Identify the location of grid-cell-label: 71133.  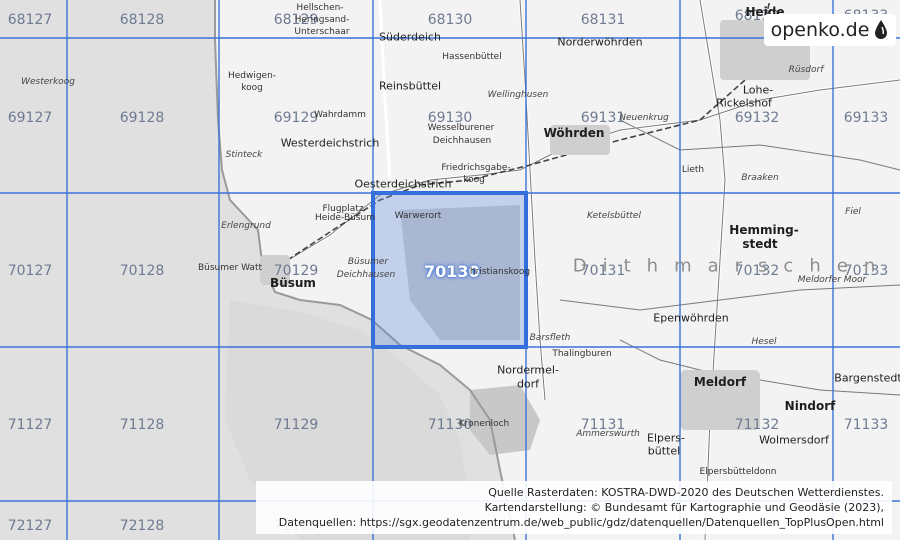
(866, 425).